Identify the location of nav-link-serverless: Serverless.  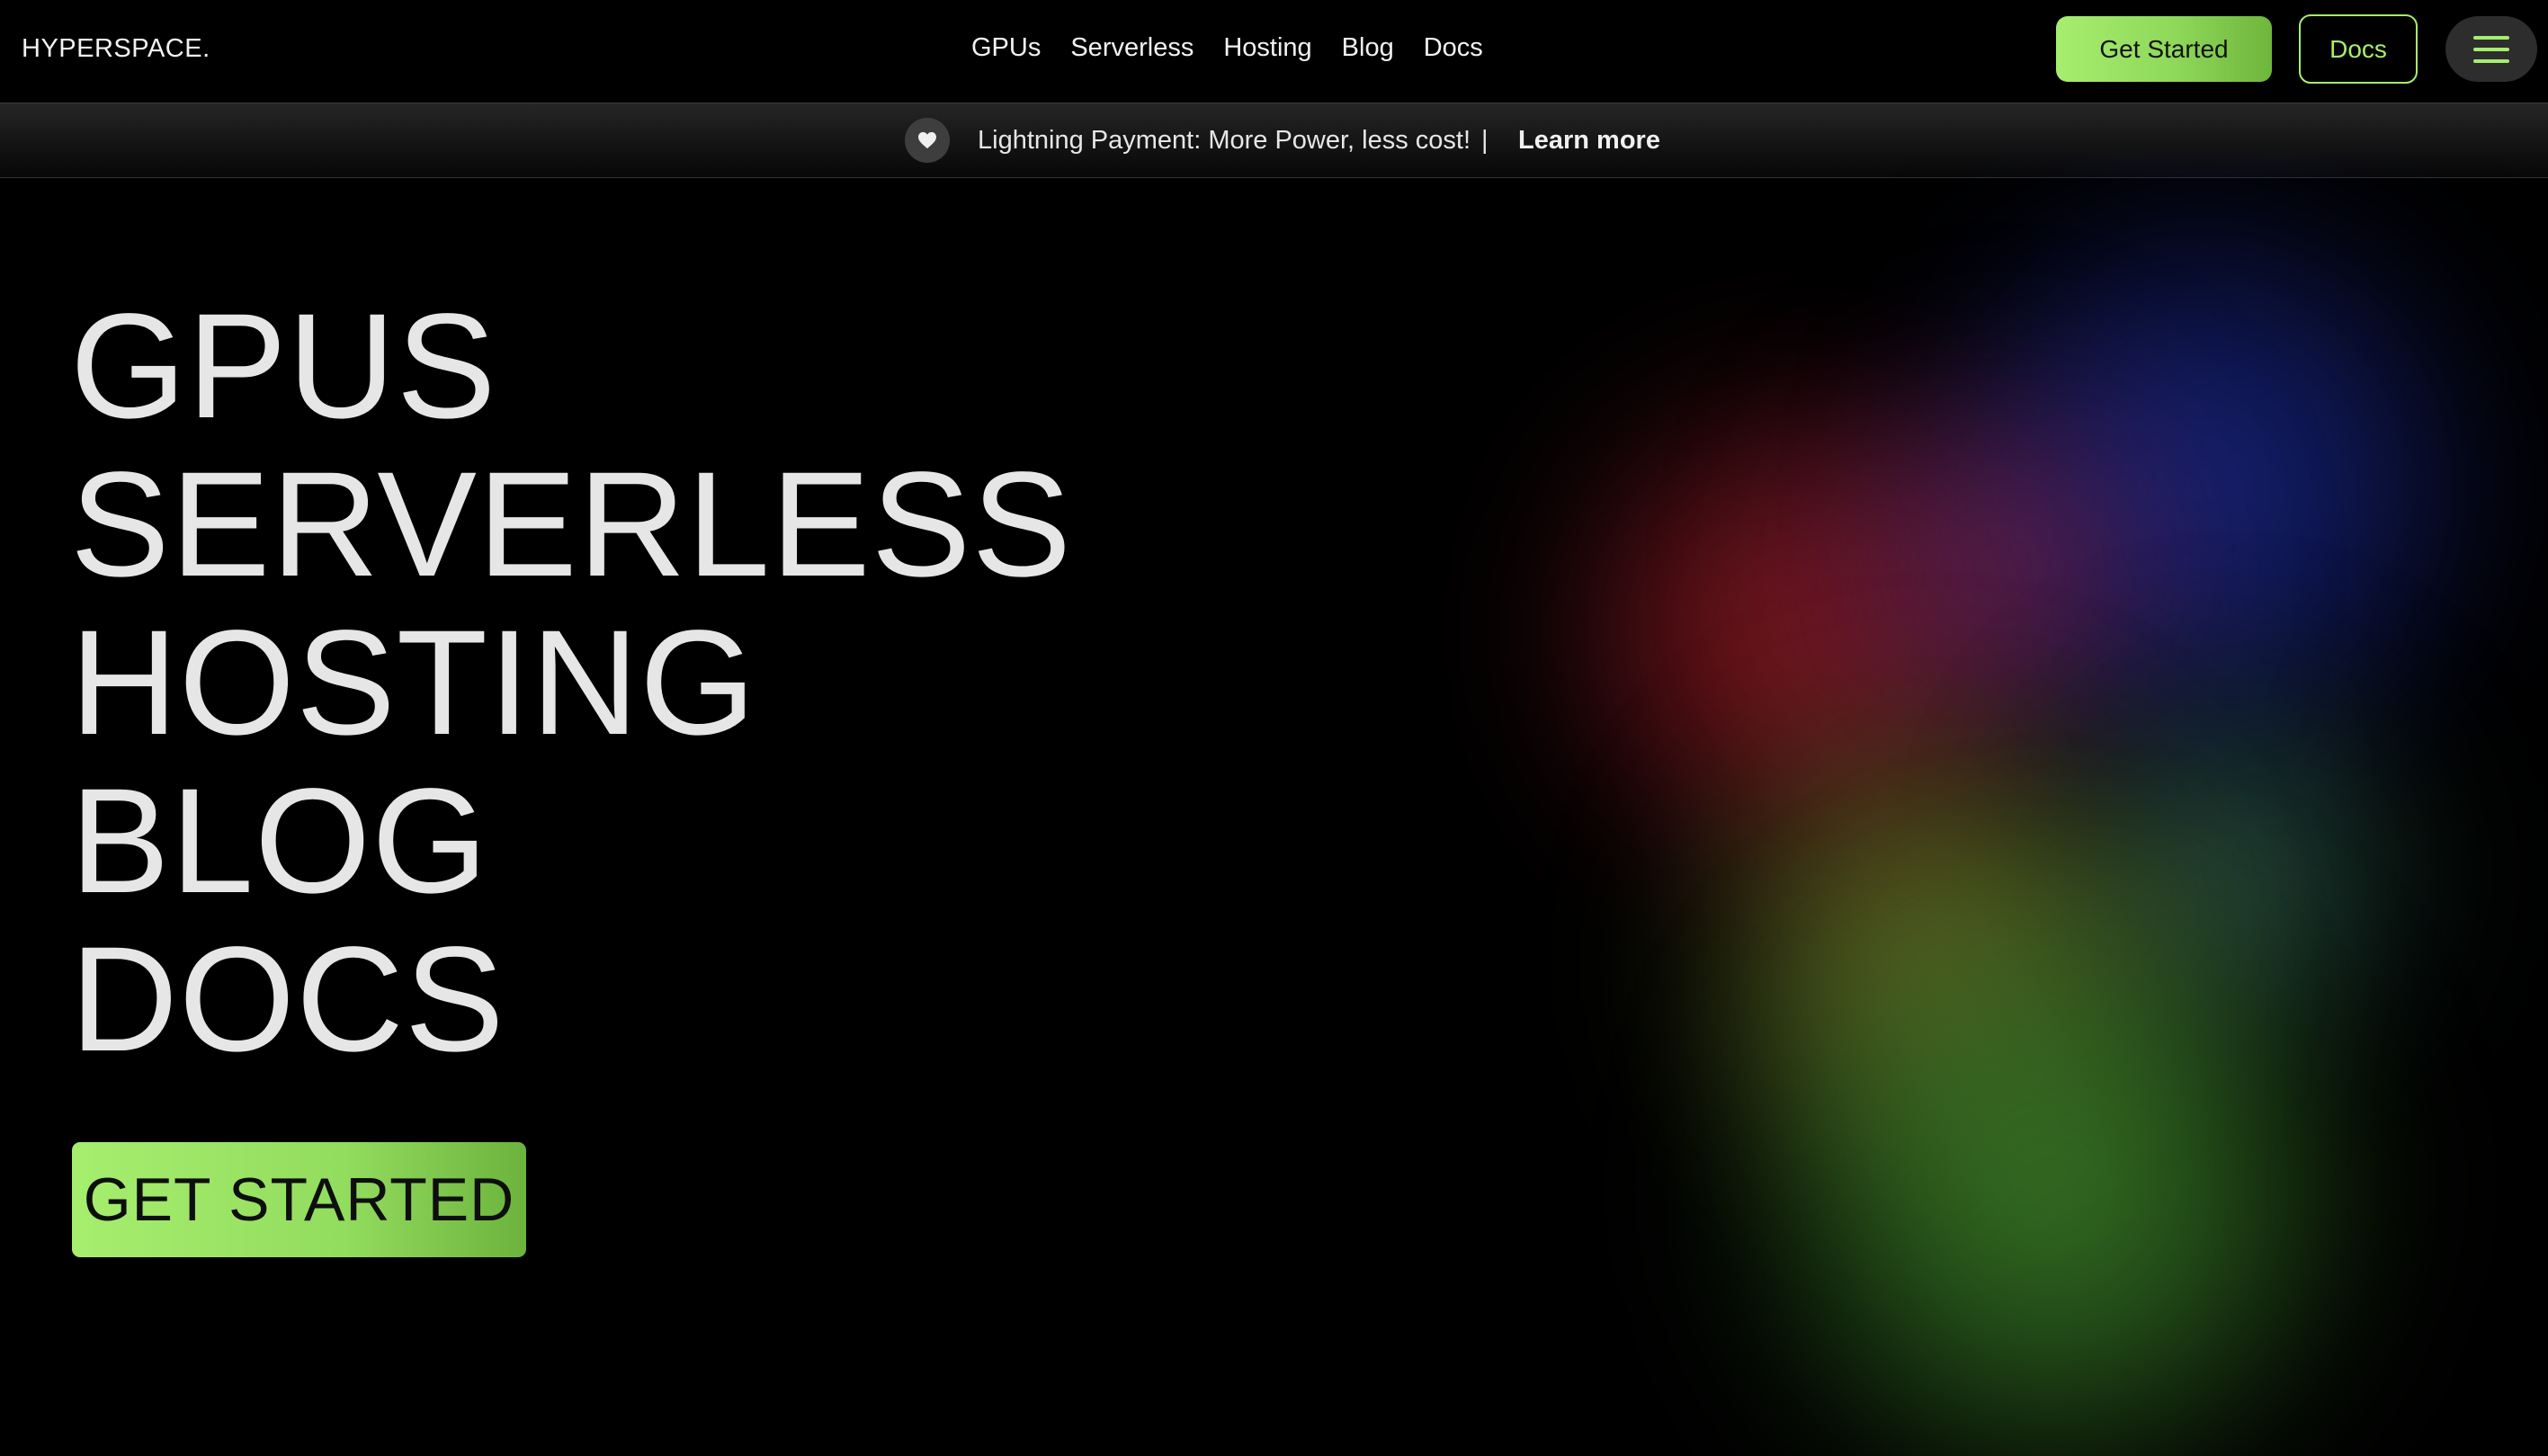
(1132, 48).